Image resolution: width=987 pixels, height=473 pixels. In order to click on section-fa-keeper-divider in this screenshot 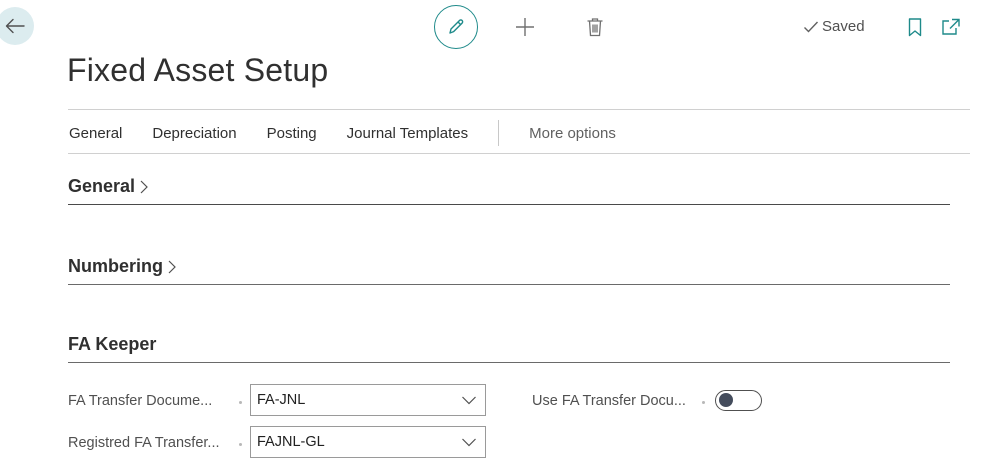, I will do `click(509, 362)`.